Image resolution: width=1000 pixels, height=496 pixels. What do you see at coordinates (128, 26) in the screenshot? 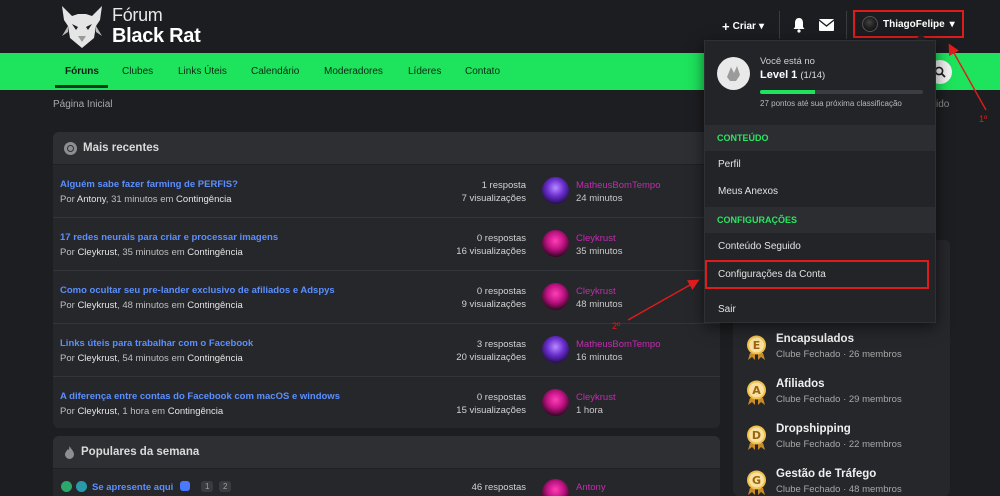
I see `site-logo: Fórum Black Rat` at bounding box center [128, 26].